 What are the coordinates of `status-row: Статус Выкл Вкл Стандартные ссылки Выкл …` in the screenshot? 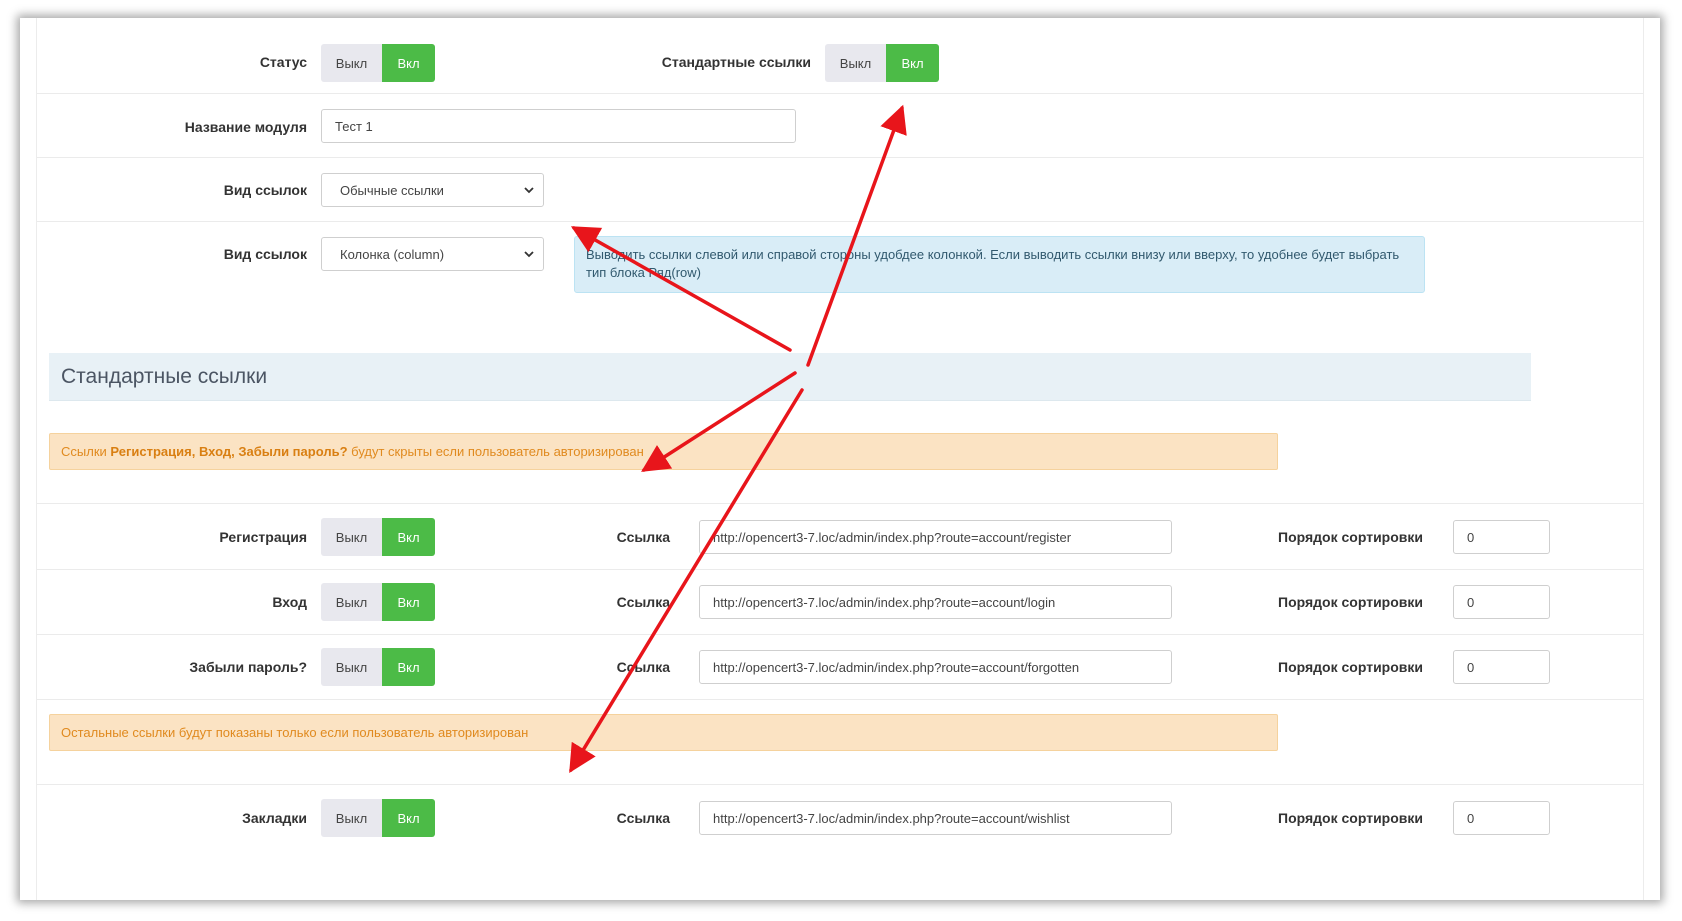 It's located at (840, 56).